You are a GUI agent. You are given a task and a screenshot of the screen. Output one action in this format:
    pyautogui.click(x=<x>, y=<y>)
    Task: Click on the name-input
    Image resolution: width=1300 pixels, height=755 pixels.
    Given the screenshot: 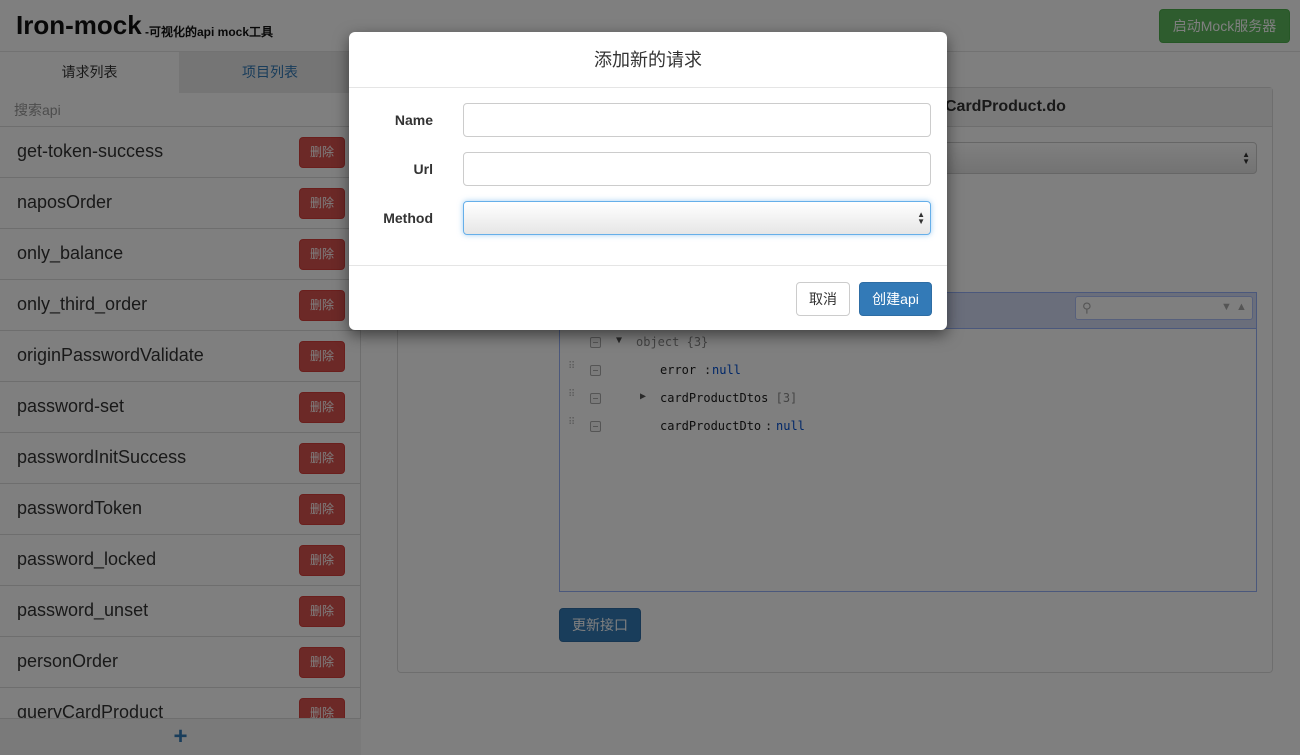 What is the action you would take?
    pyautogui.click(x=697, y=120)
    